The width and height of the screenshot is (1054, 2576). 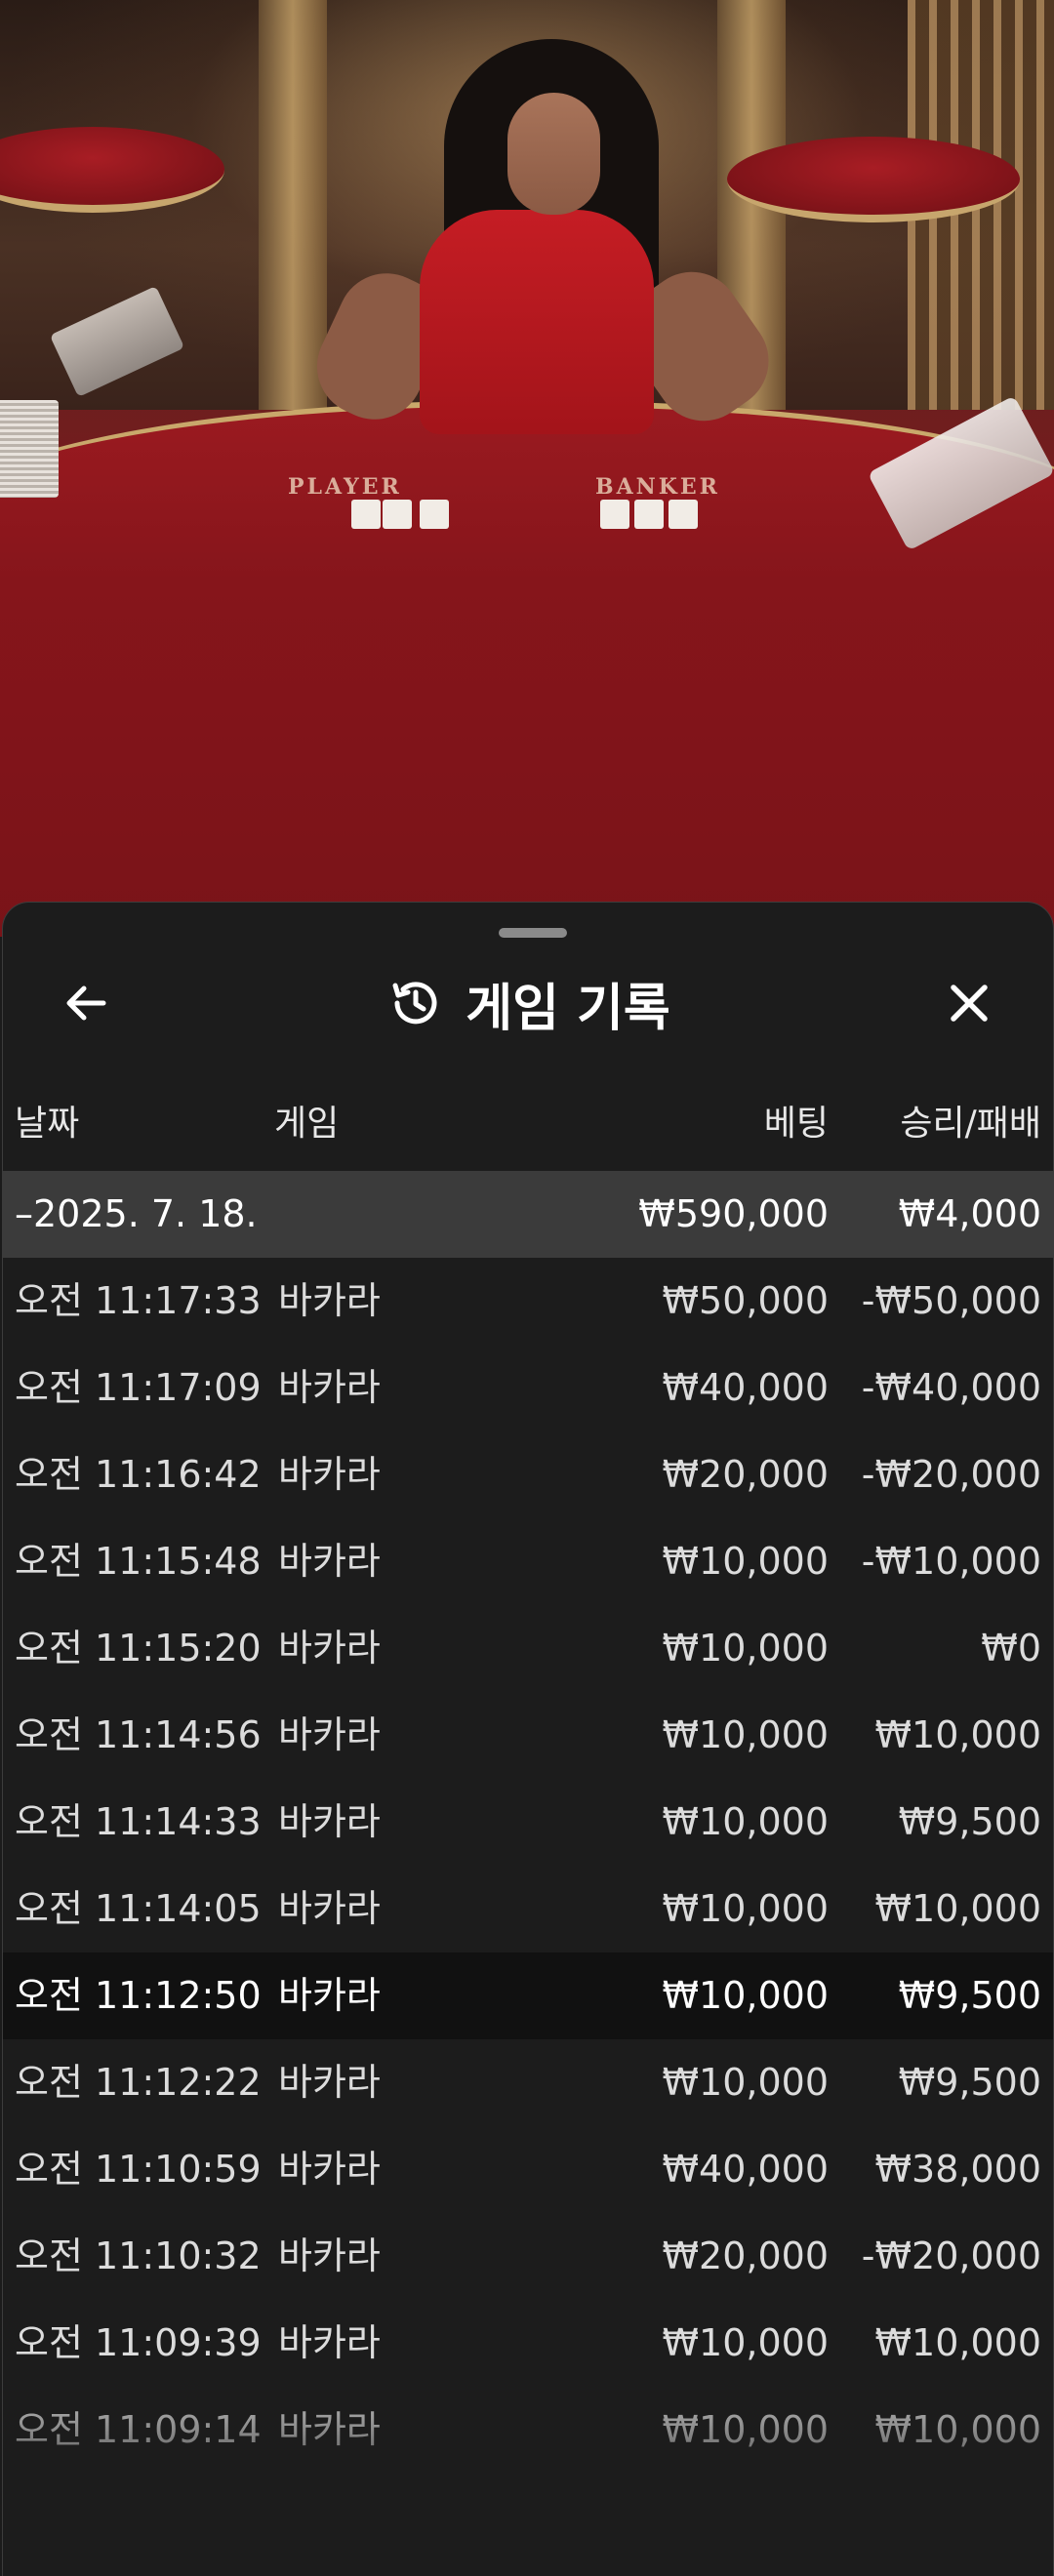 I want to click on column-header-winloss: 승리/패배, so click(x=970, y=1124).